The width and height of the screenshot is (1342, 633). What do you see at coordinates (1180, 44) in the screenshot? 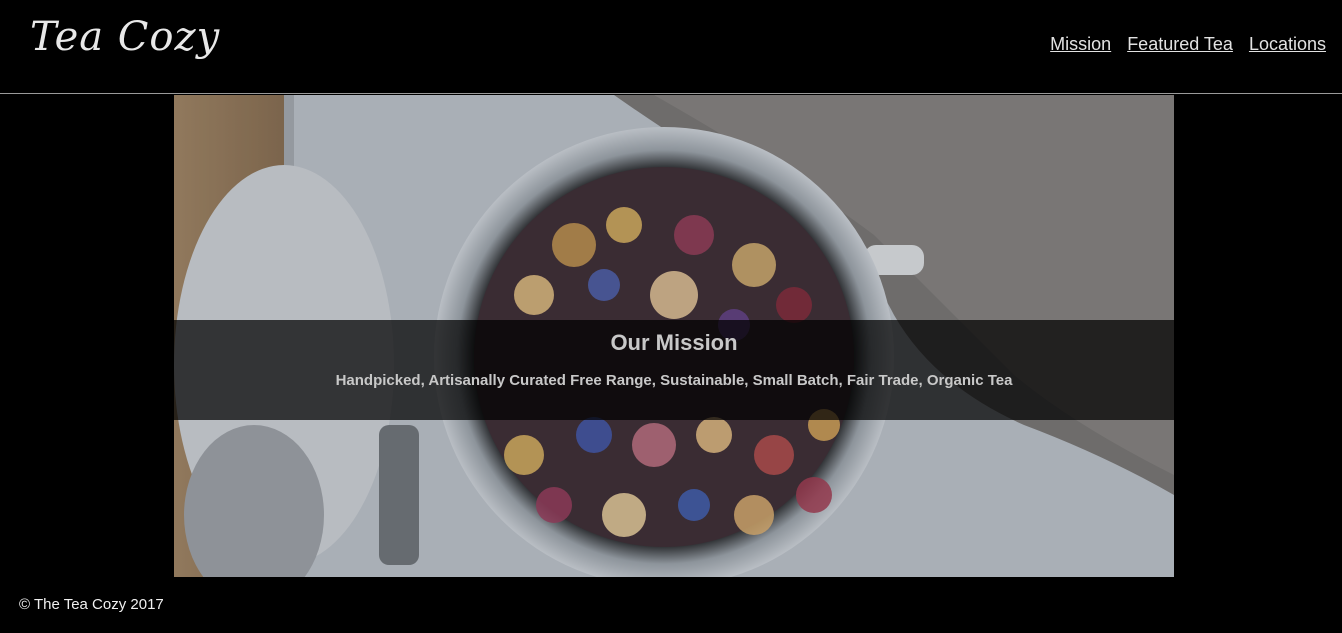
I see `nav-link-featured-tea: Featured Tea` at bounding box center [1180, 44].